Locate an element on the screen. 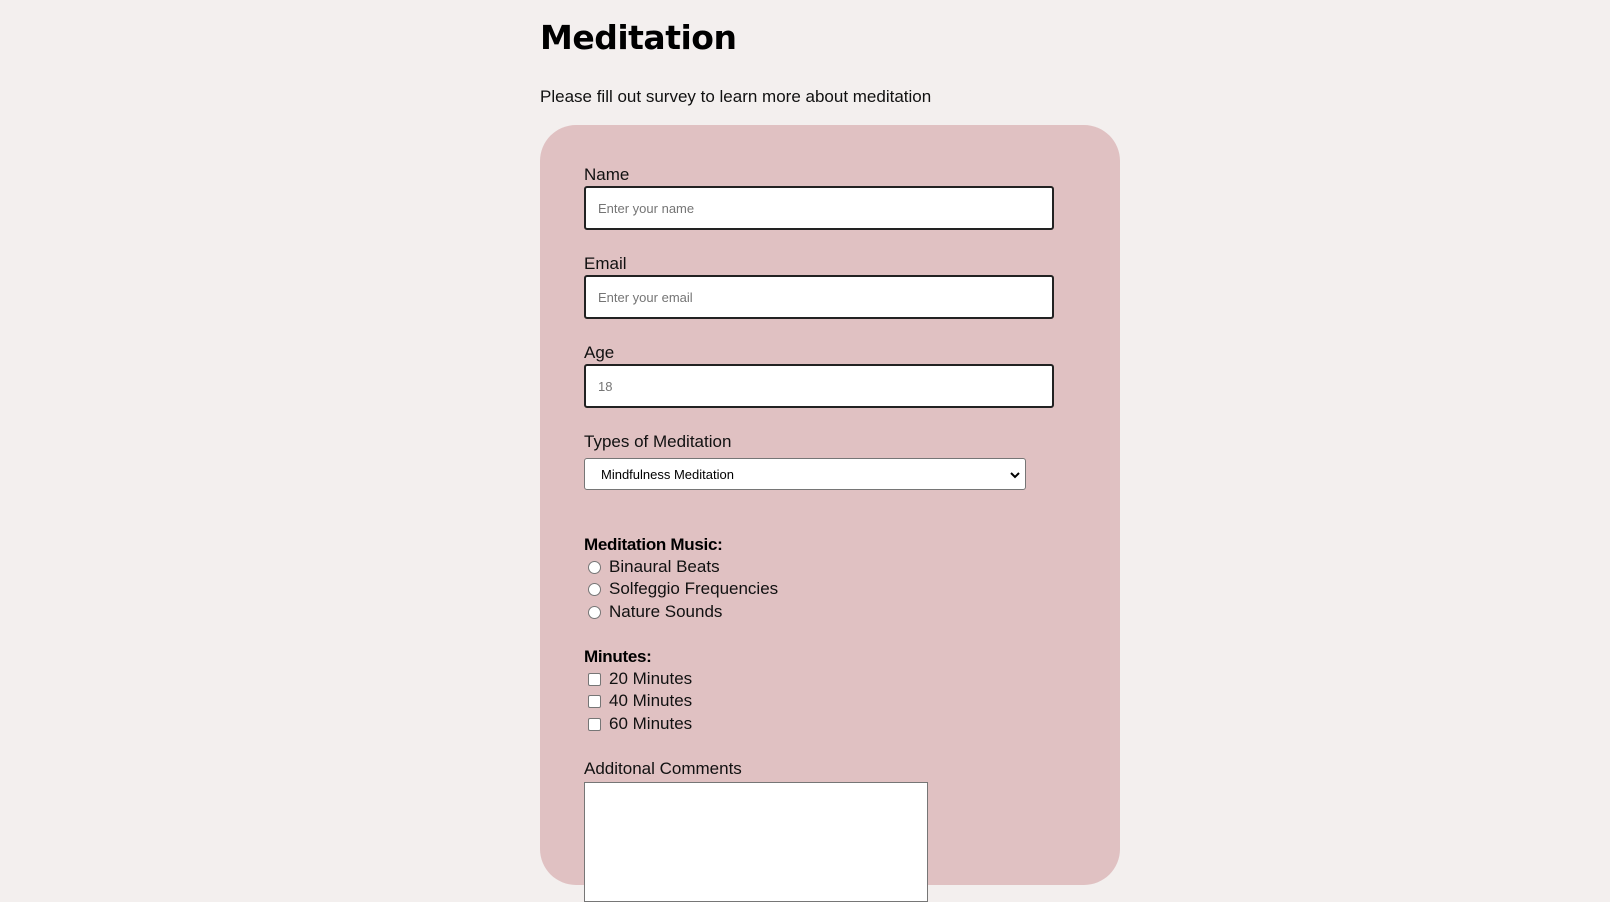 The width and height of the screenshot is (1610, 902). music-option-solfeggio: Solfeggio Frequencies is located at coordinates (683, 589).